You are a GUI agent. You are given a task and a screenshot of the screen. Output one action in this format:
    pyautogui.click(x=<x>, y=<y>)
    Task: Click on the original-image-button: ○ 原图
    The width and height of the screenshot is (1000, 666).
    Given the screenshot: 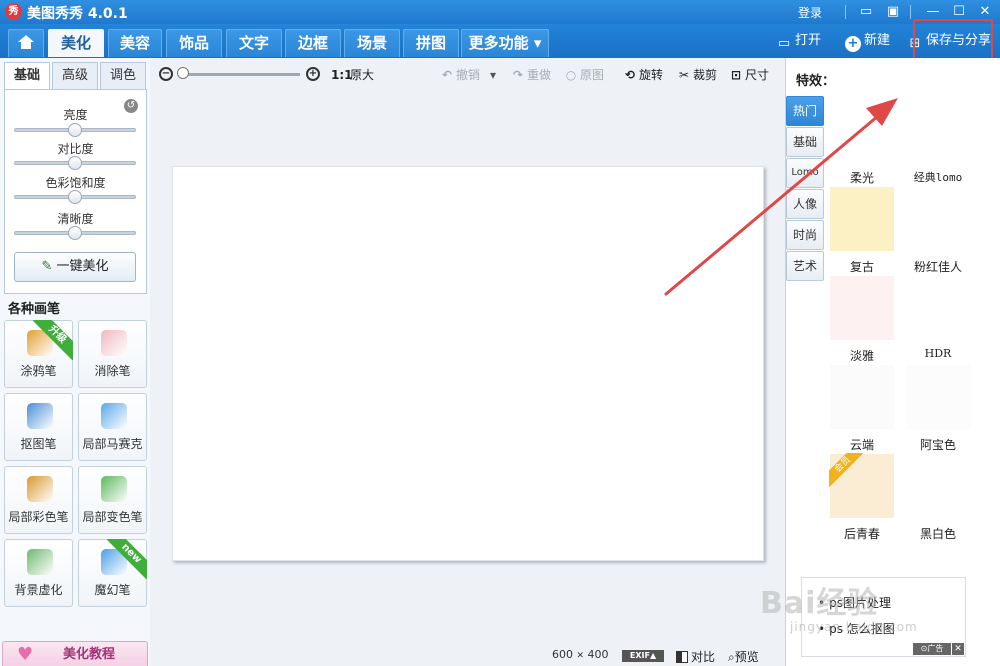 What is the action you would take?
    pyautogui.click(x=584, y=75)
    